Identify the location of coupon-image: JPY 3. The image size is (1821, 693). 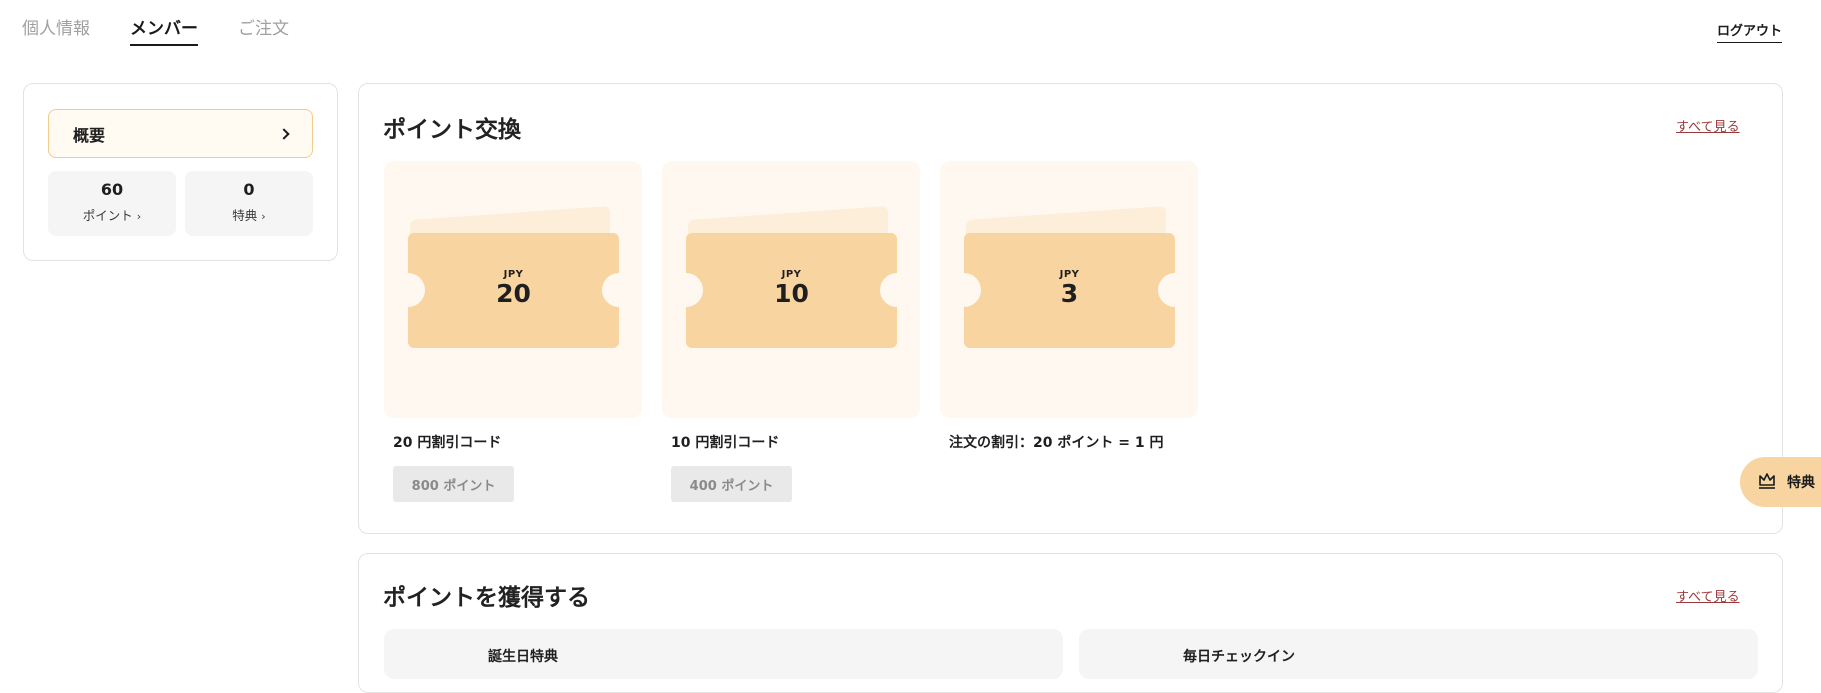
(1069, 289).